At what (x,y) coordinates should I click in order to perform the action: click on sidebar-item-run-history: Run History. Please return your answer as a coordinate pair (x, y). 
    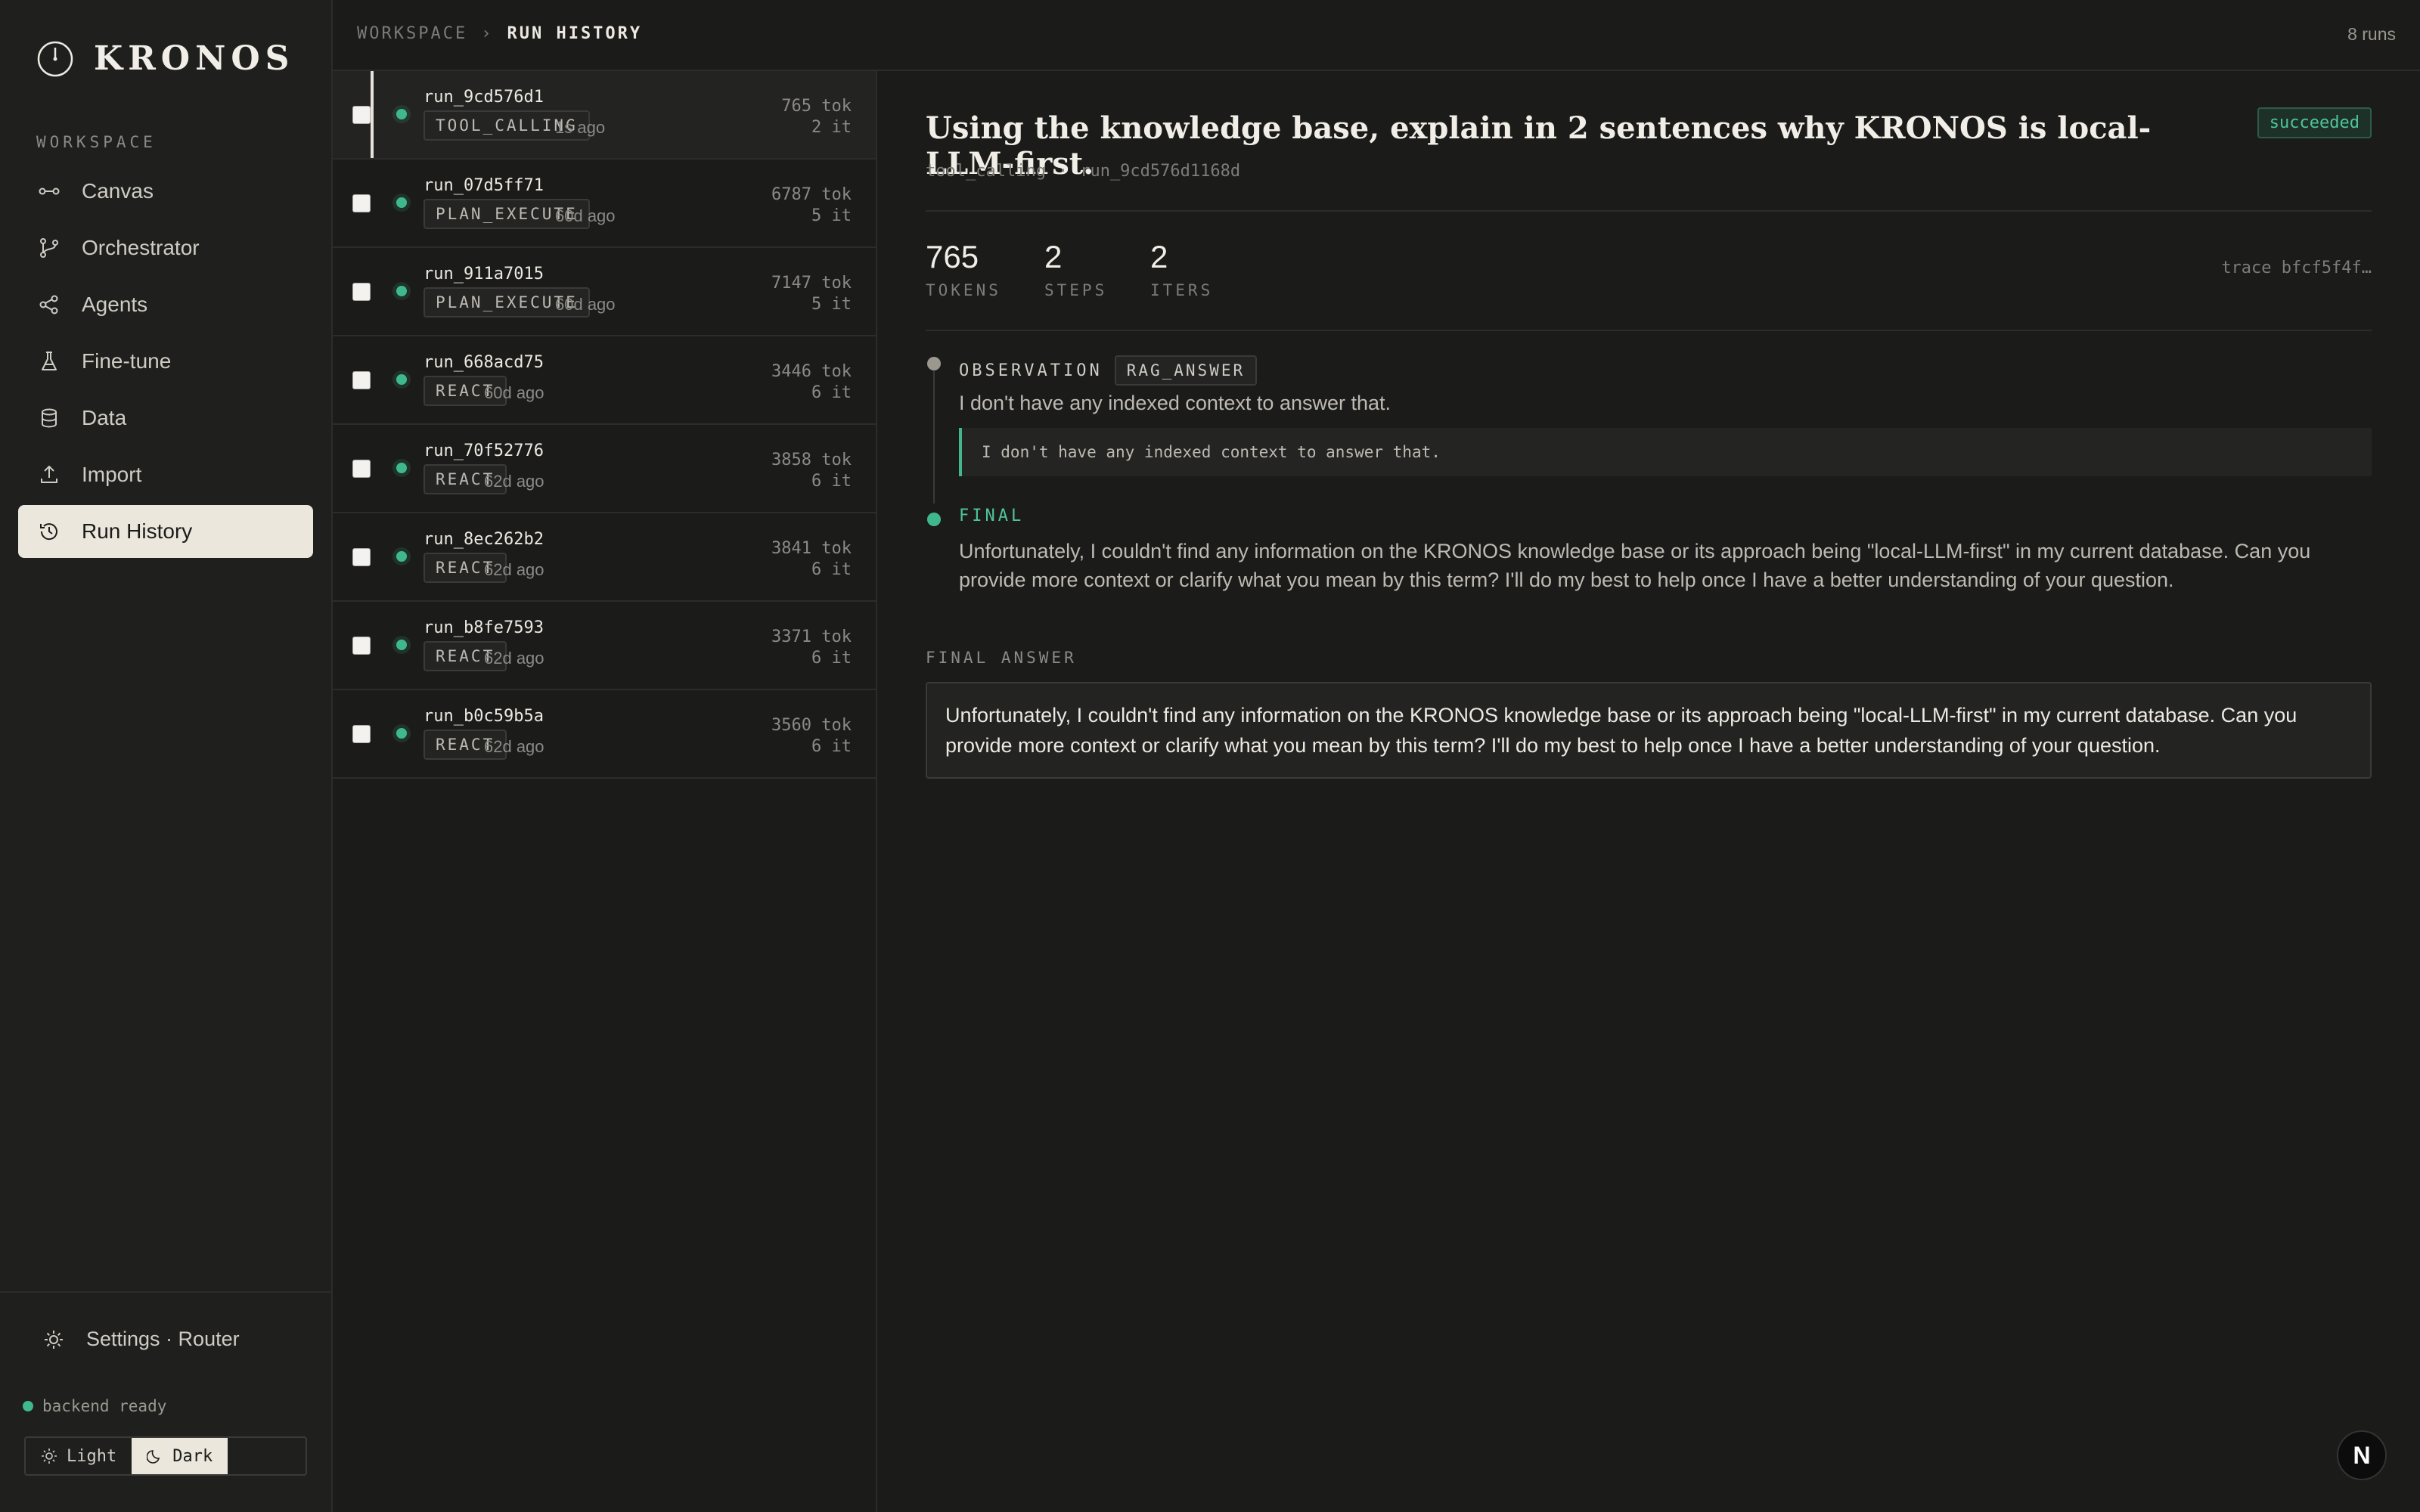
    Looking at the image, I should click on (165, 531).